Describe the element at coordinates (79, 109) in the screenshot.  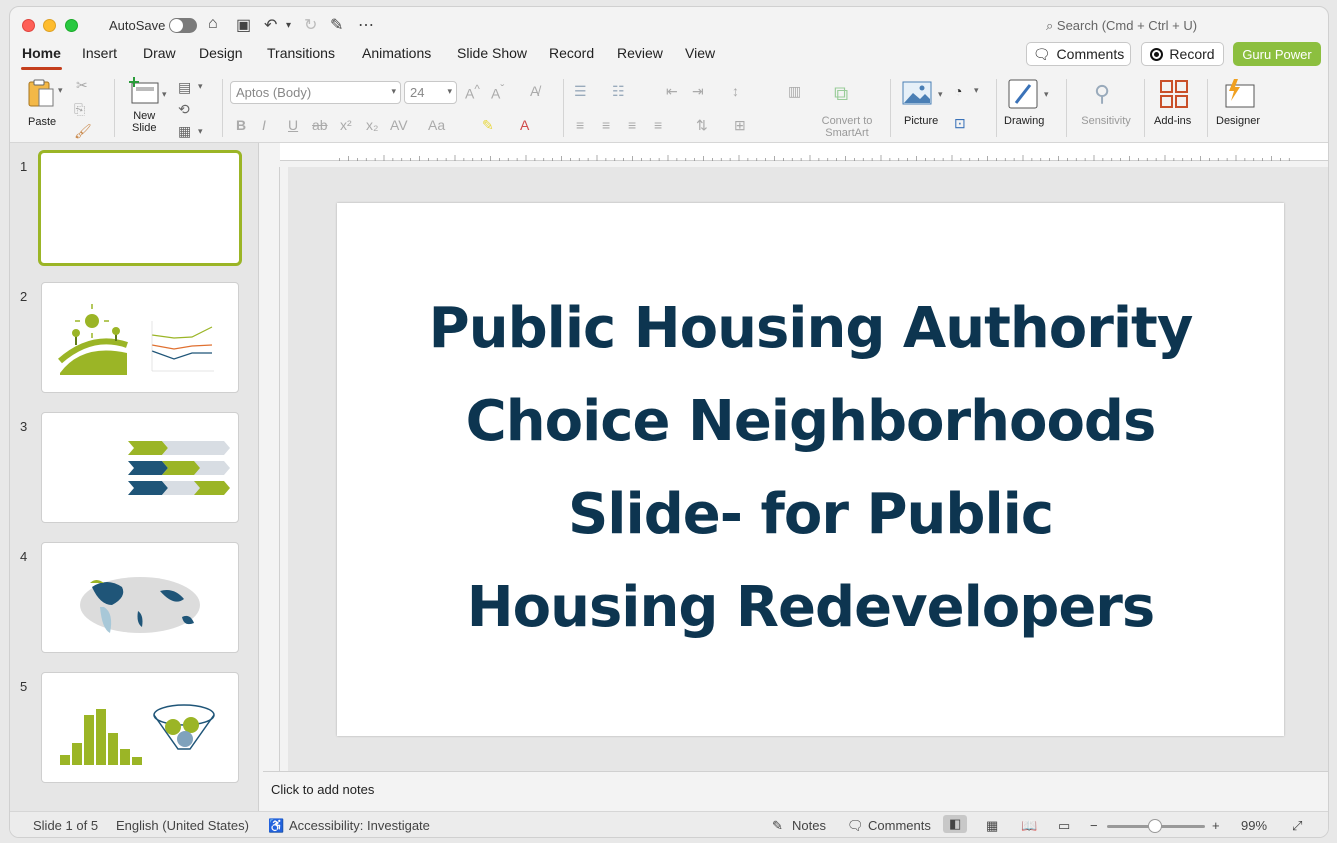
I see `copy-icon: ⎘` at that location.